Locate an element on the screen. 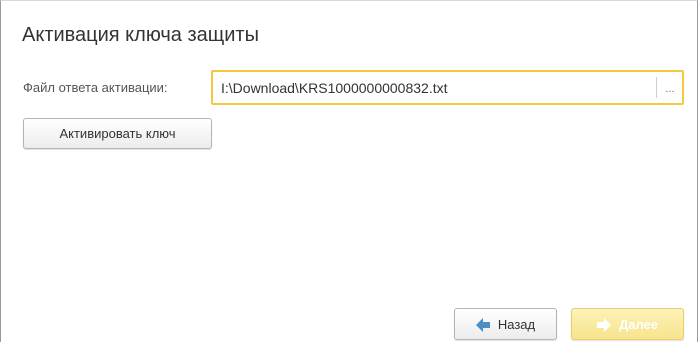 This screenshot has width=698, height=342. arrow-left-icon is located at coordinates (482, 324).